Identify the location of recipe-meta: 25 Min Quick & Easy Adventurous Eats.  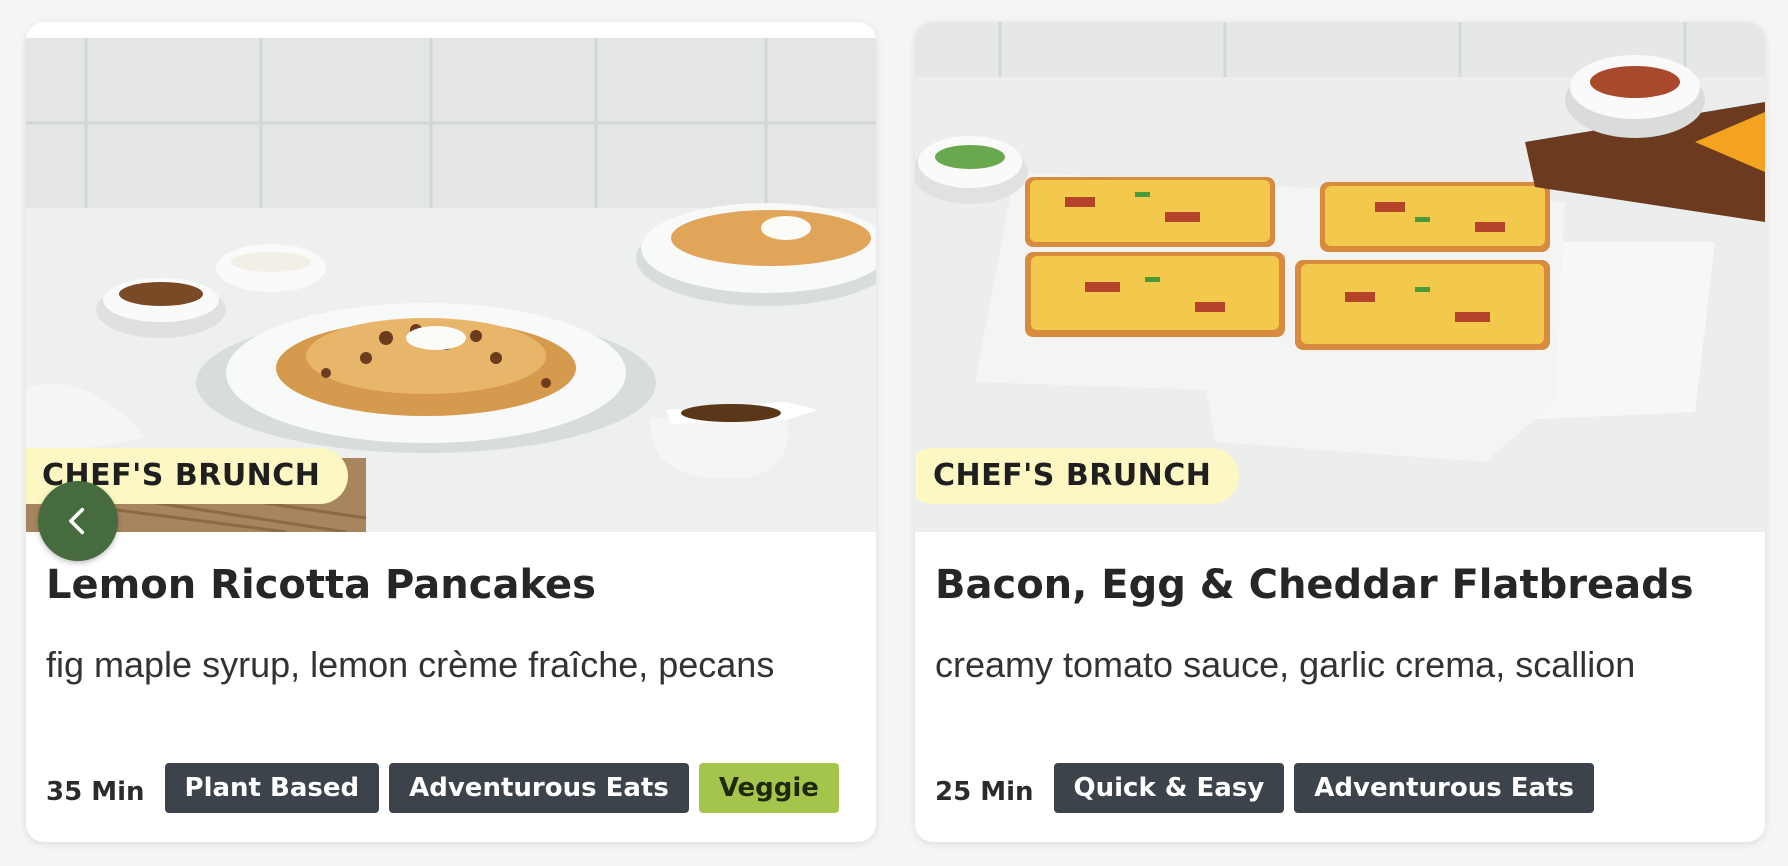
(1264, 788).